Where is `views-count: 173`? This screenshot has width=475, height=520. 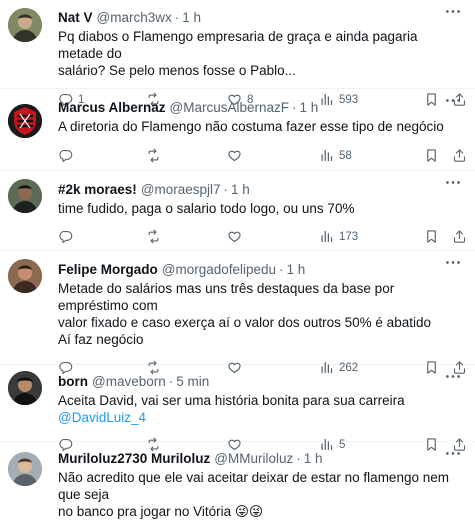
views-count: 173 is located at coordinates (349, 236).